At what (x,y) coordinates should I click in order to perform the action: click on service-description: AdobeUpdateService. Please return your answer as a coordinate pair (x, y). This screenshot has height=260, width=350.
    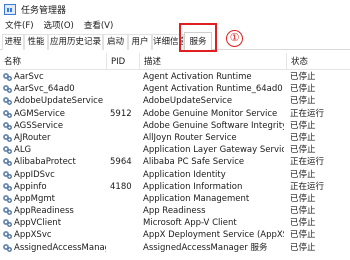
    Looking at the image, I should click on (188, 101).